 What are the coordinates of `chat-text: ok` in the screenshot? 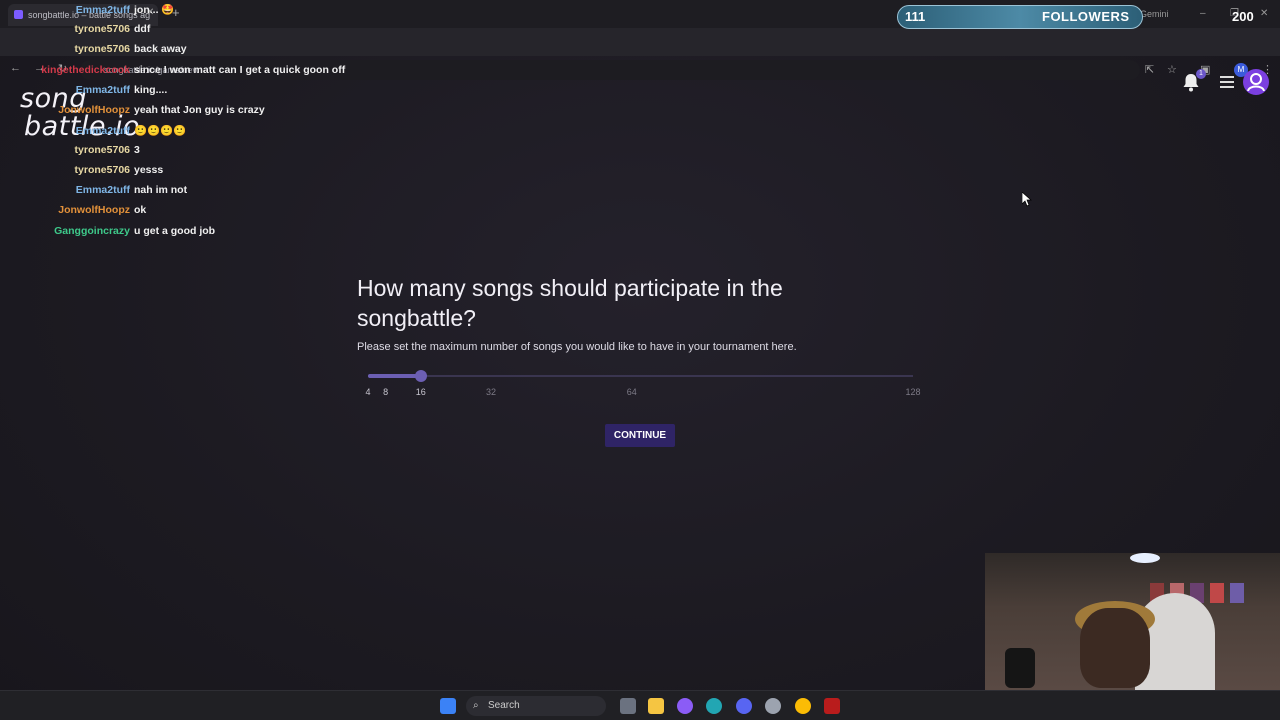 It's located at (140, 210).